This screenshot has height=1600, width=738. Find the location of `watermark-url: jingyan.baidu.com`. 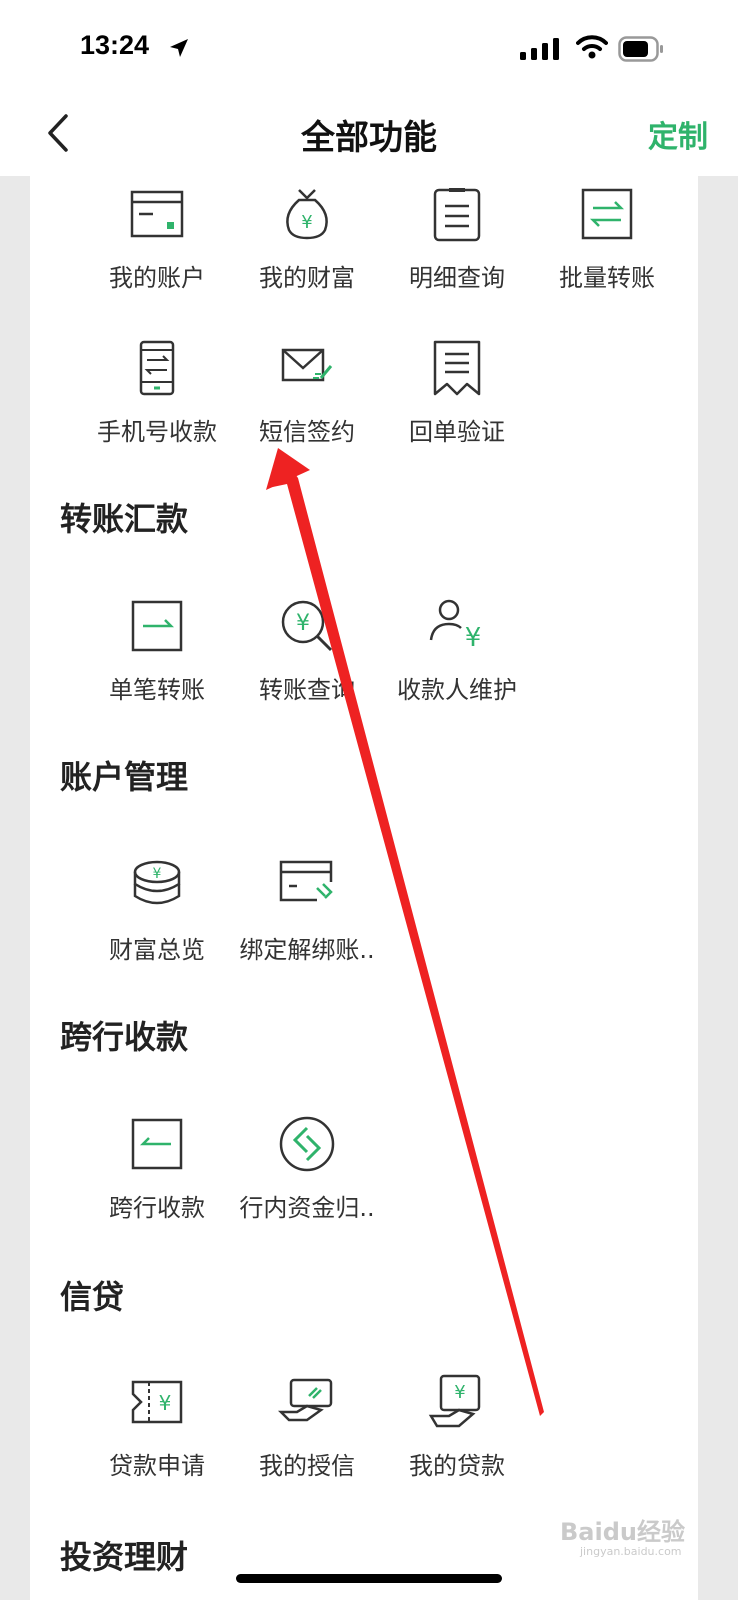

watermark-url: jingyan.baidu.com is located at coordinates (631, 1551).